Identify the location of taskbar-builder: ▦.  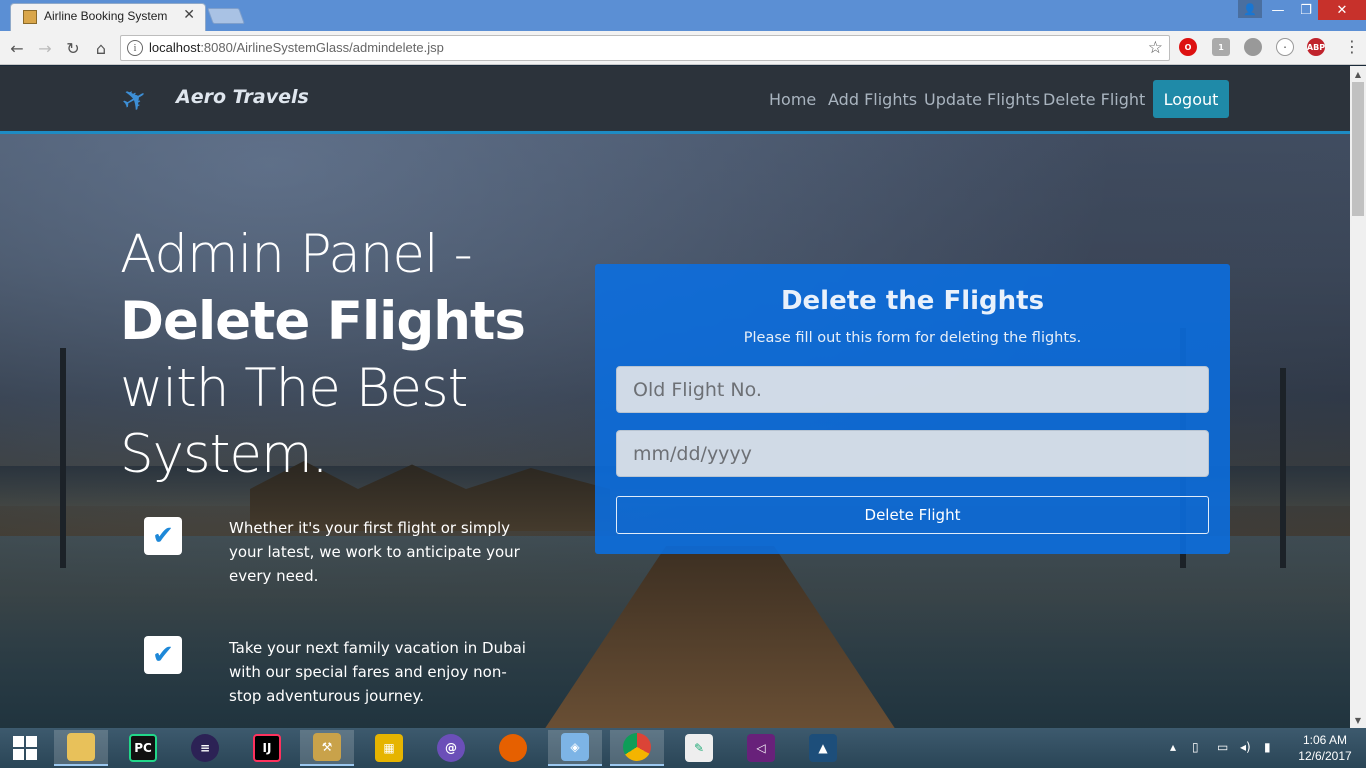
(389, 748).